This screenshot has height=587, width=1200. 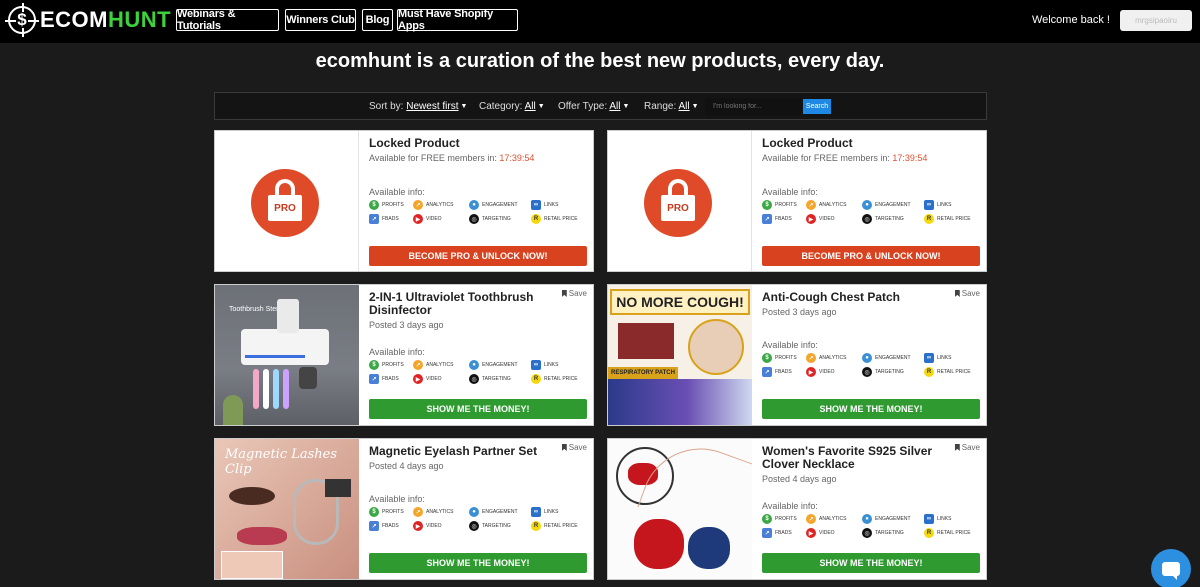 I want to click on nav-webinars-tutorials: Webinars & Tutorials, so click(x=227, y=20).